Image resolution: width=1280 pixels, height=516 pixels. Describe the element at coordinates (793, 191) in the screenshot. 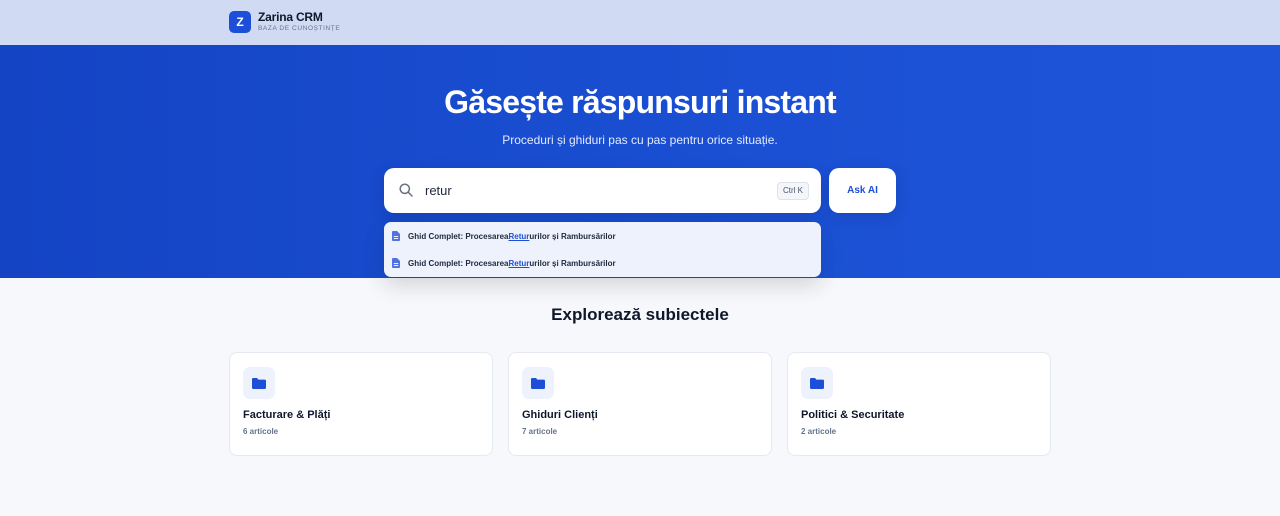

I see `shortcut-hint: Ctrl K` at that location.